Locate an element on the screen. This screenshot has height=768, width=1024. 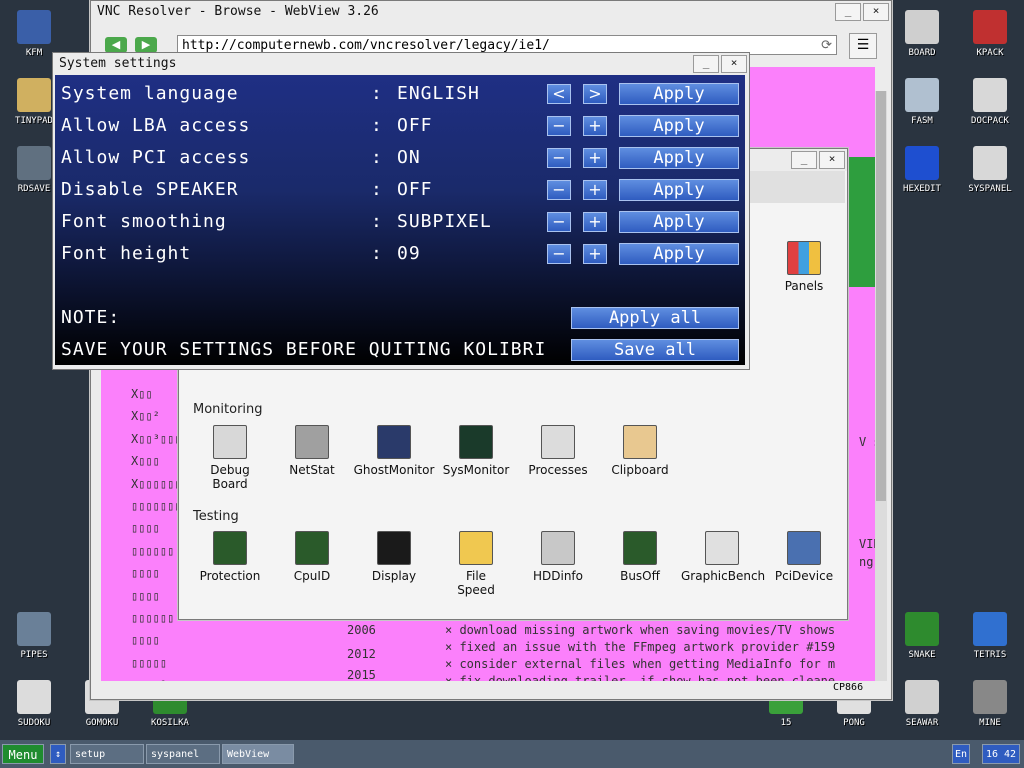
desktop-icon-pipes: PIPES is located at coordinates (34, 636).